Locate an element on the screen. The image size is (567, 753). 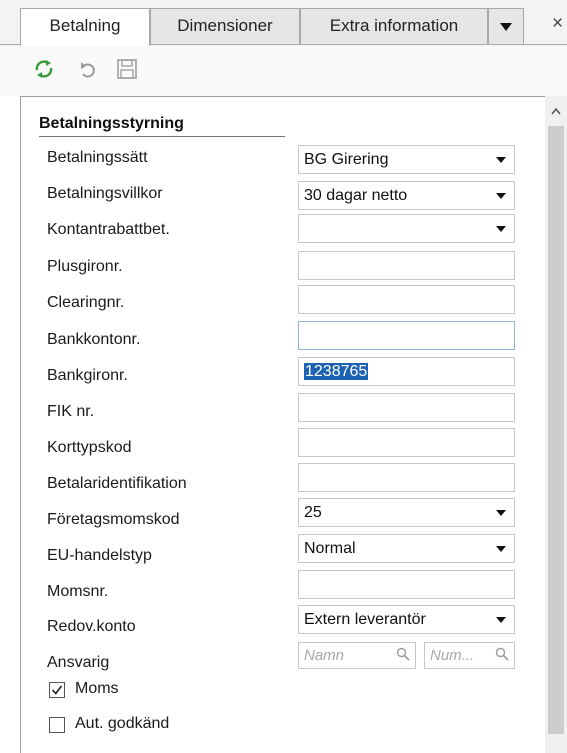
refresh-icon is located at coordinates (44, 71).